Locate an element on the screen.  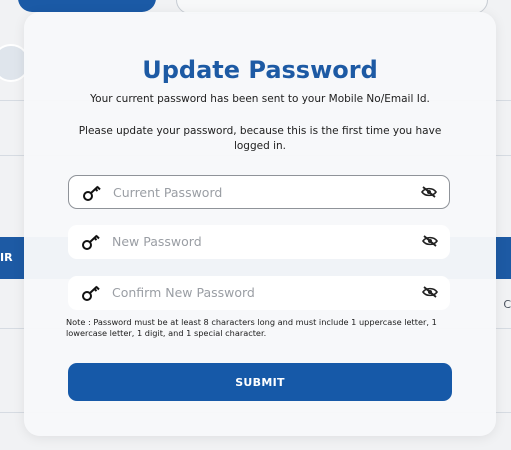
dialog-title: Update Password is located at coordinates (260, 70).